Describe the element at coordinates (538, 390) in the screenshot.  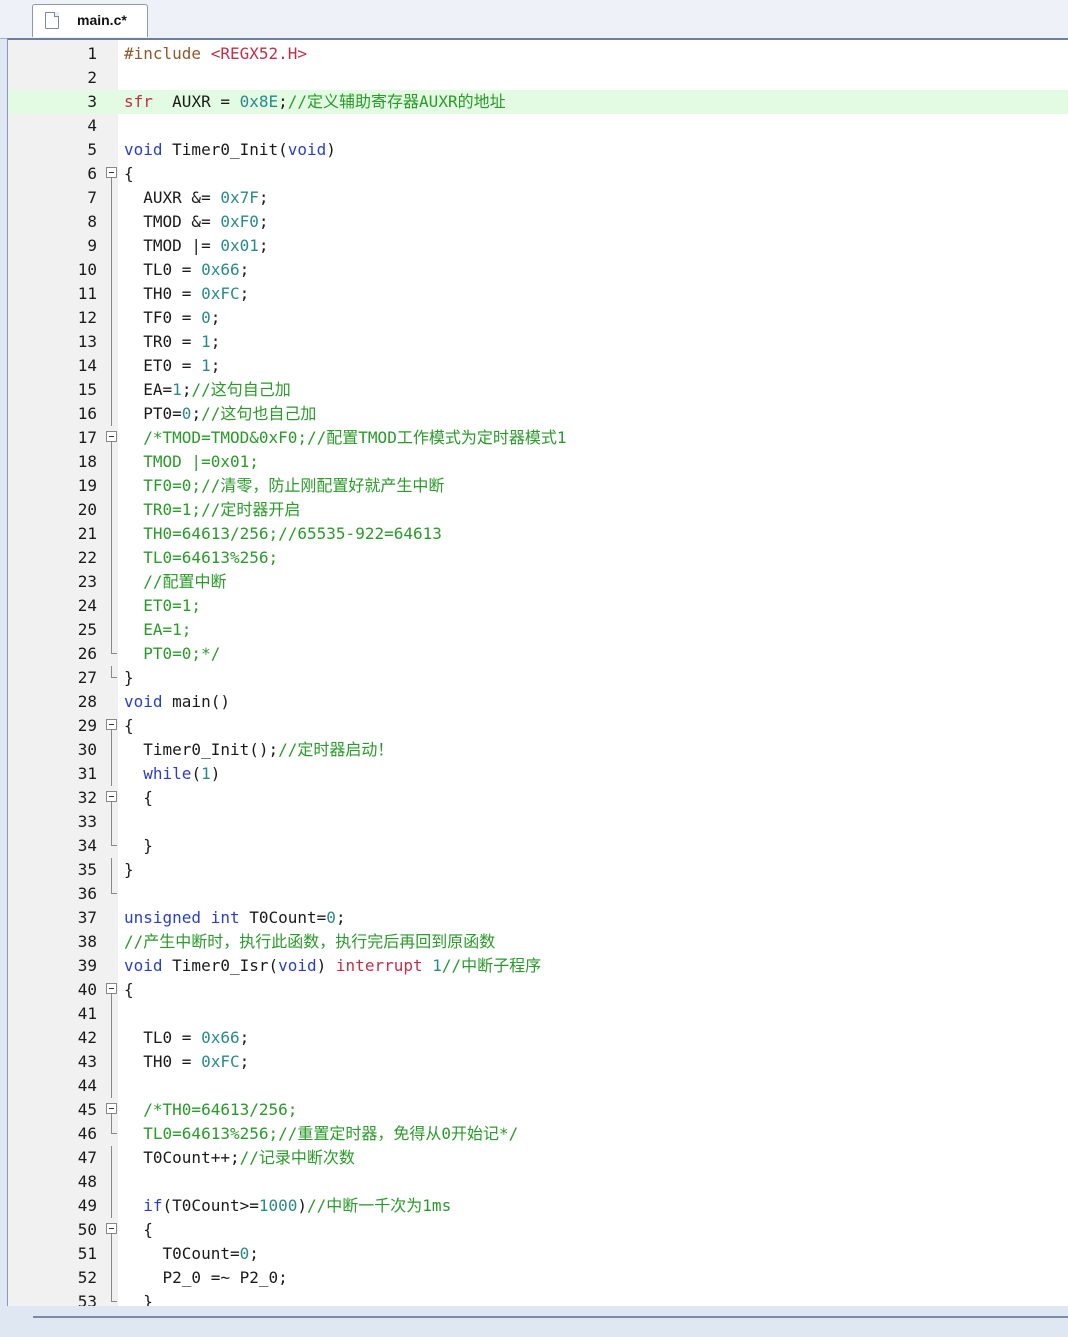
I see `code-line: 15 EA=1;//这句自己加` at that location.